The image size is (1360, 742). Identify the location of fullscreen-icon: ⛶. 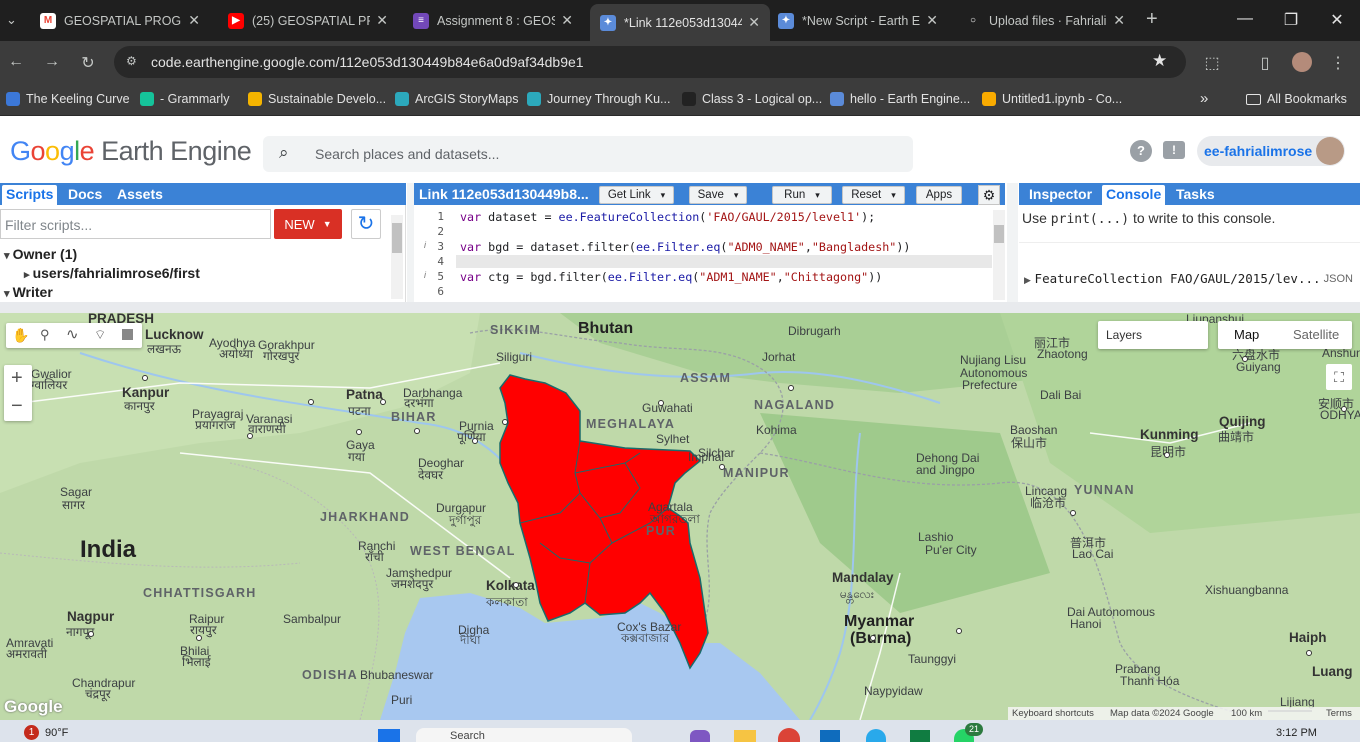
(1339, 377).